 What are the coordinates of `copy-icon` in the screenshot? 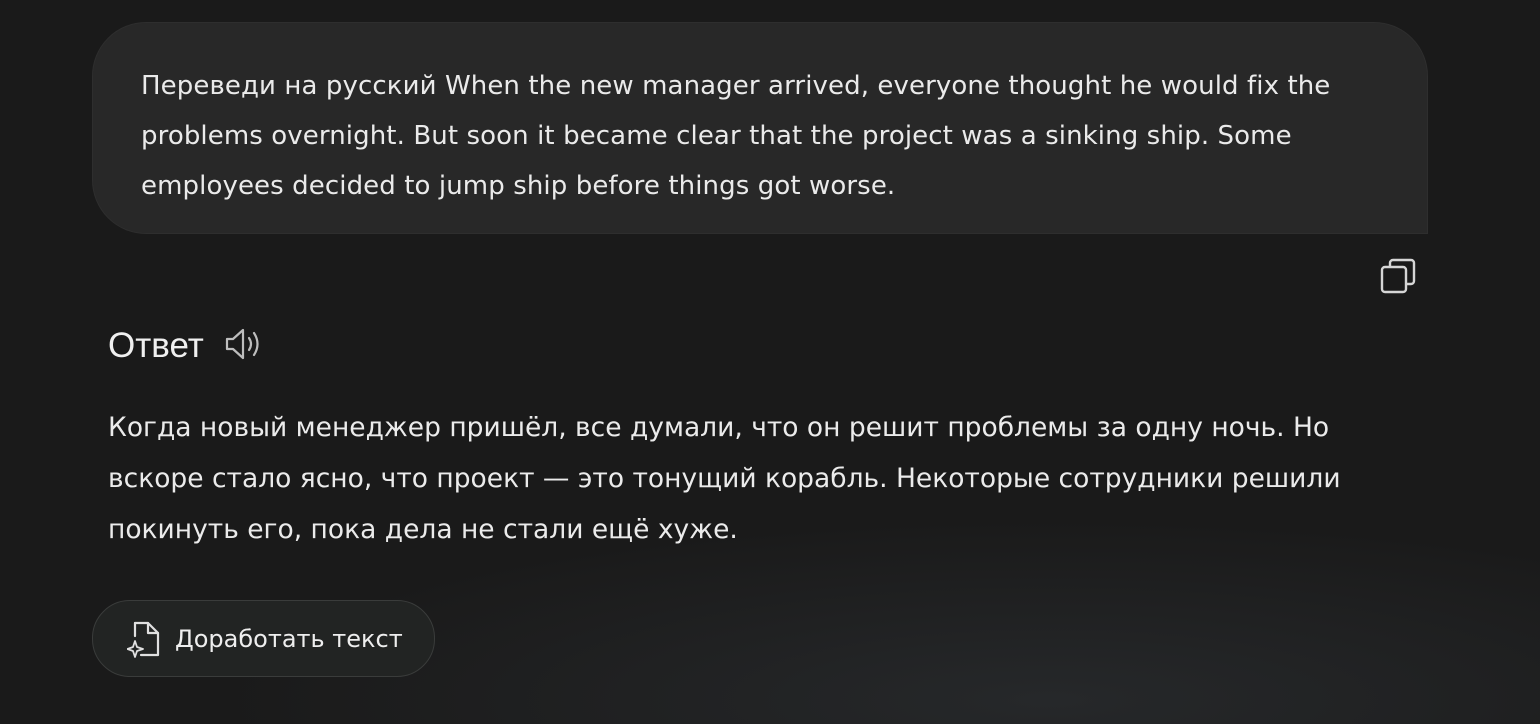 It's located at (1398, 278).